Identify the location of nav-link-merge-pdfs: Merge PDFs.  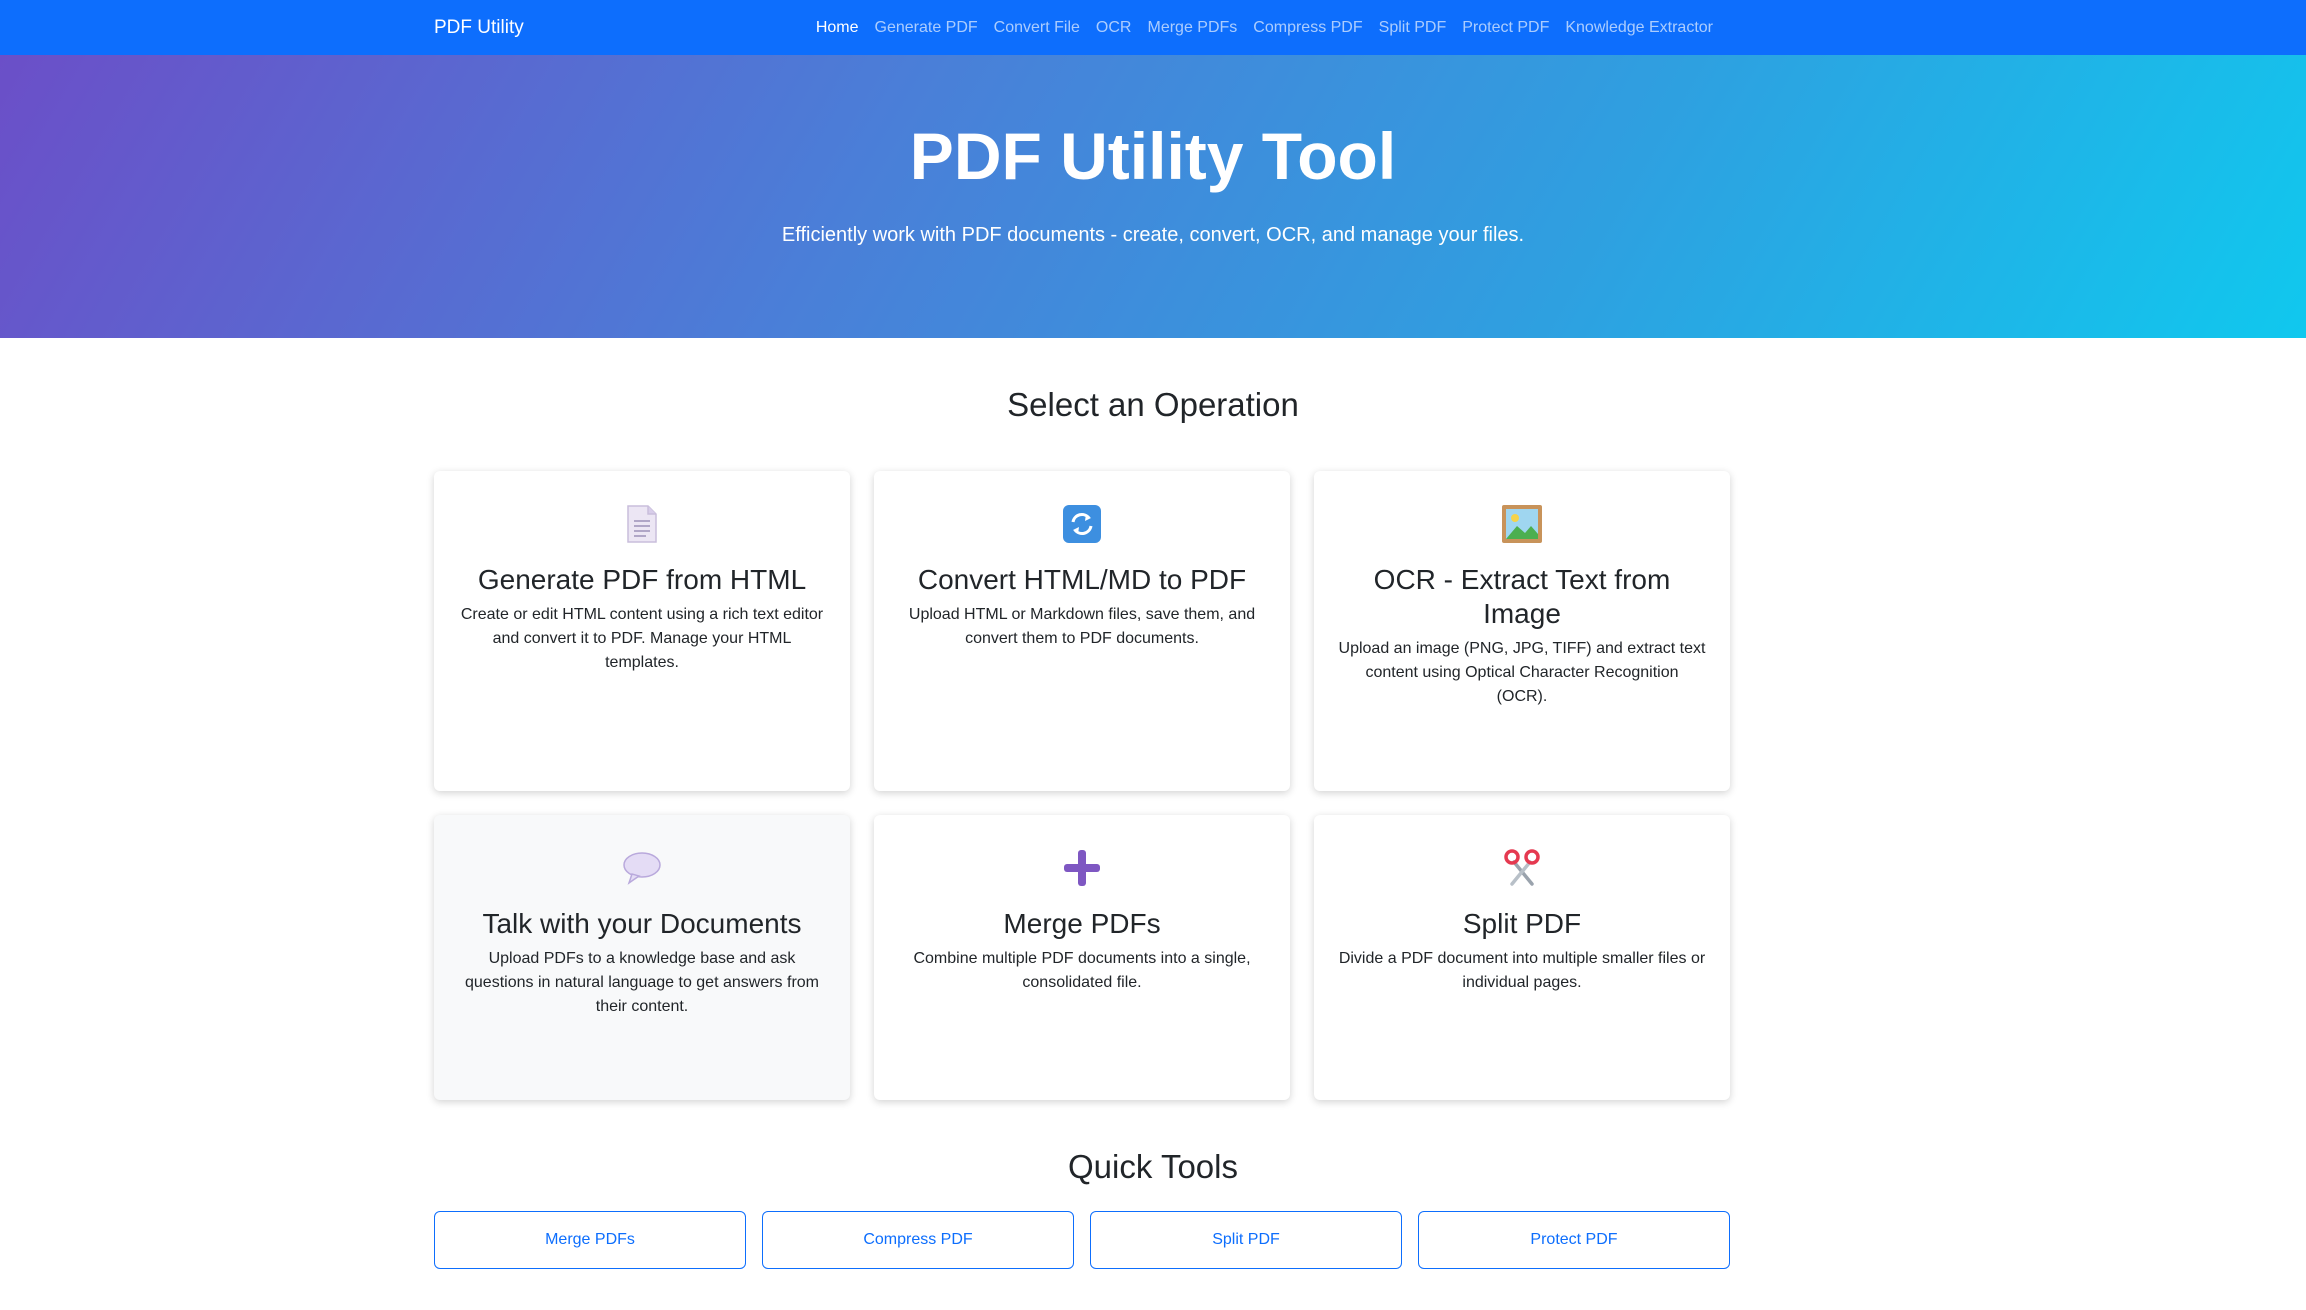
(1192, 28).